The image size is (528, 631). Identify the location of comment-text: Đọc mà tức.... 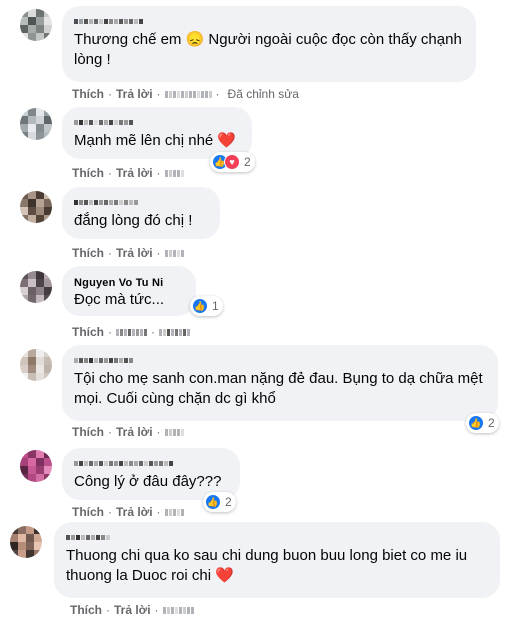
(119, 299).